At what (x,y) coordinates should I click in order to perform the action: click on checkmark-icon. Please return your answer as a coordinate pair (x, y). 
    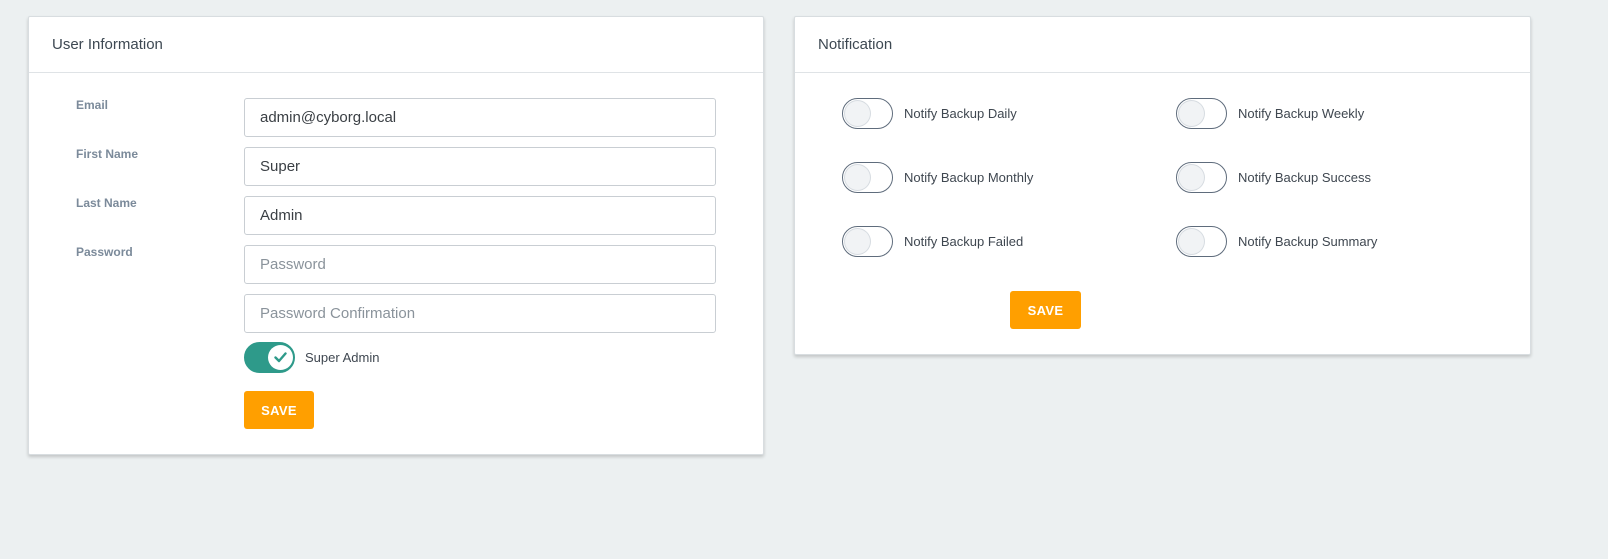
    Looking at the image, I should click on (280, 357).